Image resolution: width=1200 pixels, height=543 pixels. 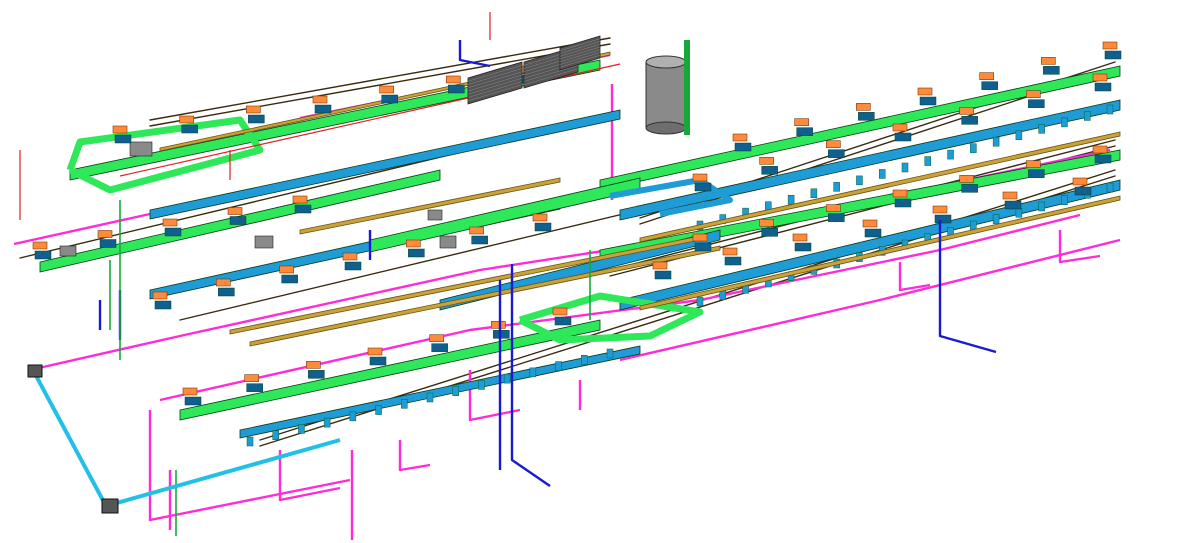 What do you see at coordinates (666, 128) in the screenshot?
I see `storage-tank-bottom` at bounding box center [666, 128].